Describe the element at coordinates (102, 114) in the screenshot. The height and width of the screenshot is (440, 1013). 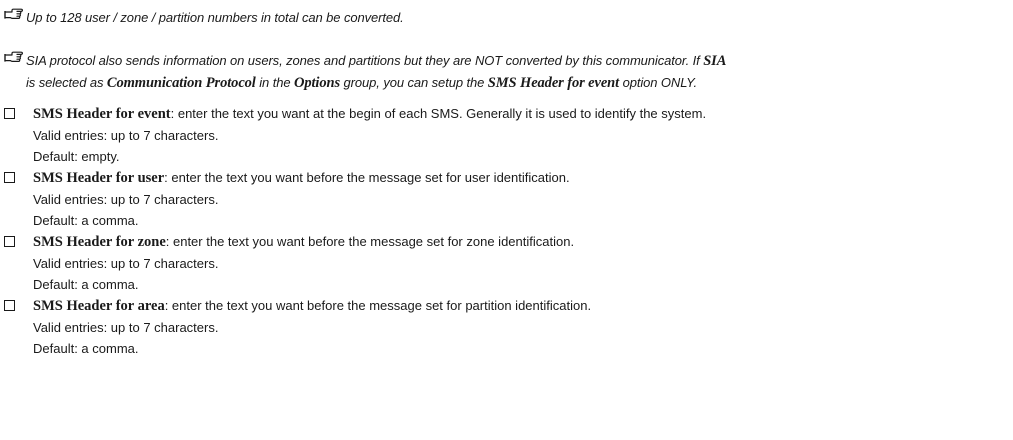
I see `option-title: SMS Header for event` at that location.